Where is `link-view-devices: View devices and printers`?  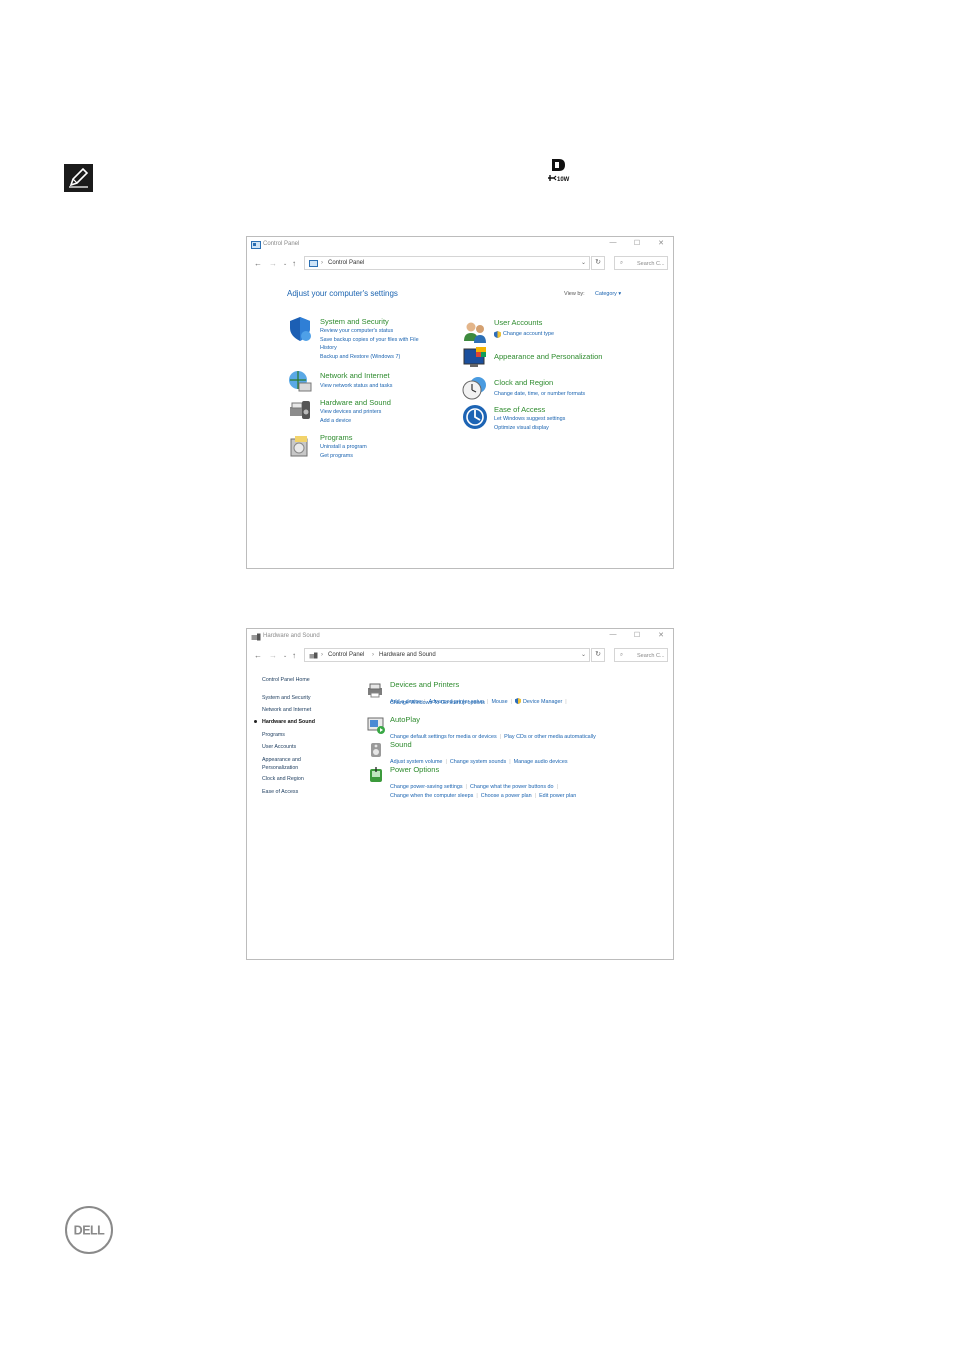
link-view-devices: View devices and printers is located at coordinates (350, 412).